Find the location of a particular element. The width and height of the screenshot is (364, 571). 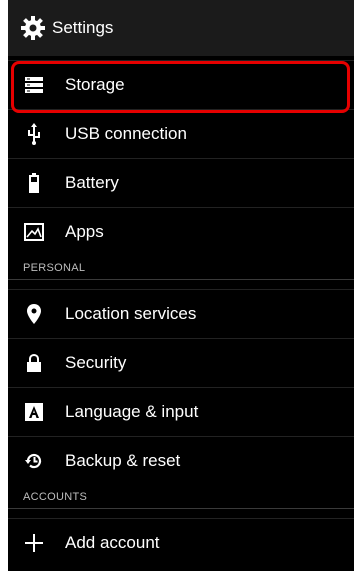

menu-item-label: Apps is located at coordinates (84, 231).